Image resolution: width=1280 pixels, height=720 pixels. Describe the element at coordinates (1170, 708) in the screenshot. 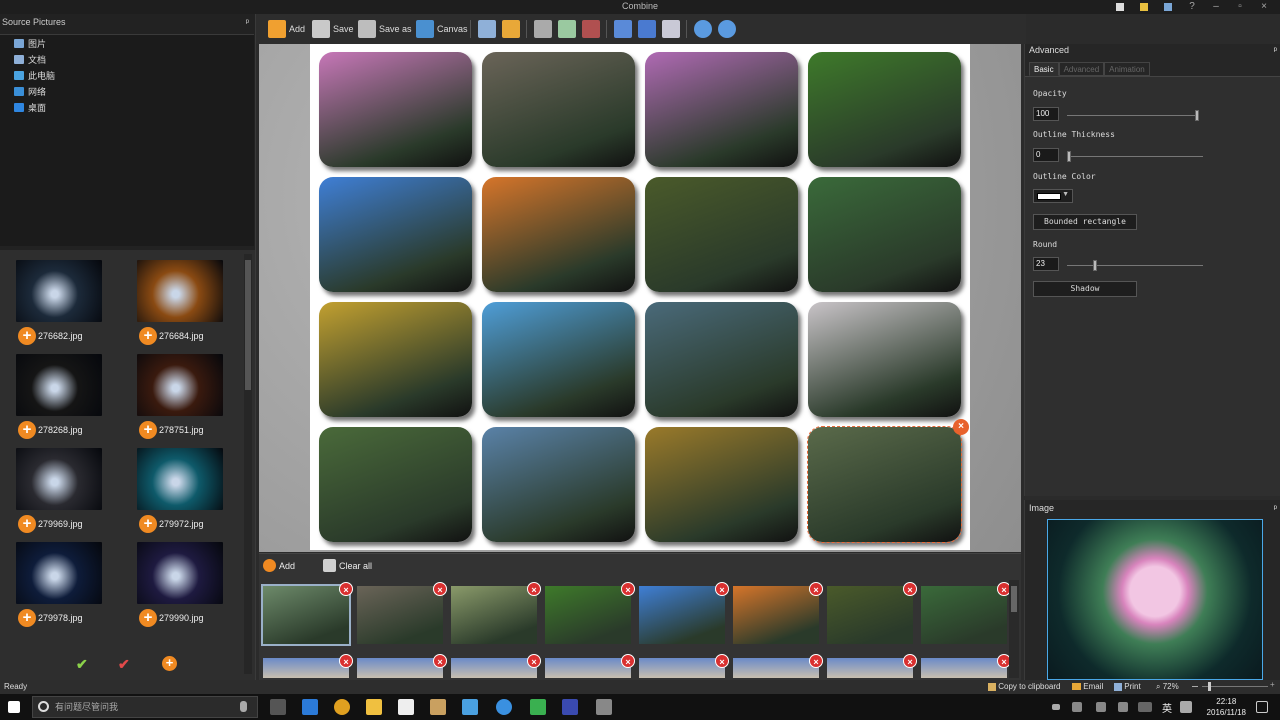

I see `input-language: 英` at that location.